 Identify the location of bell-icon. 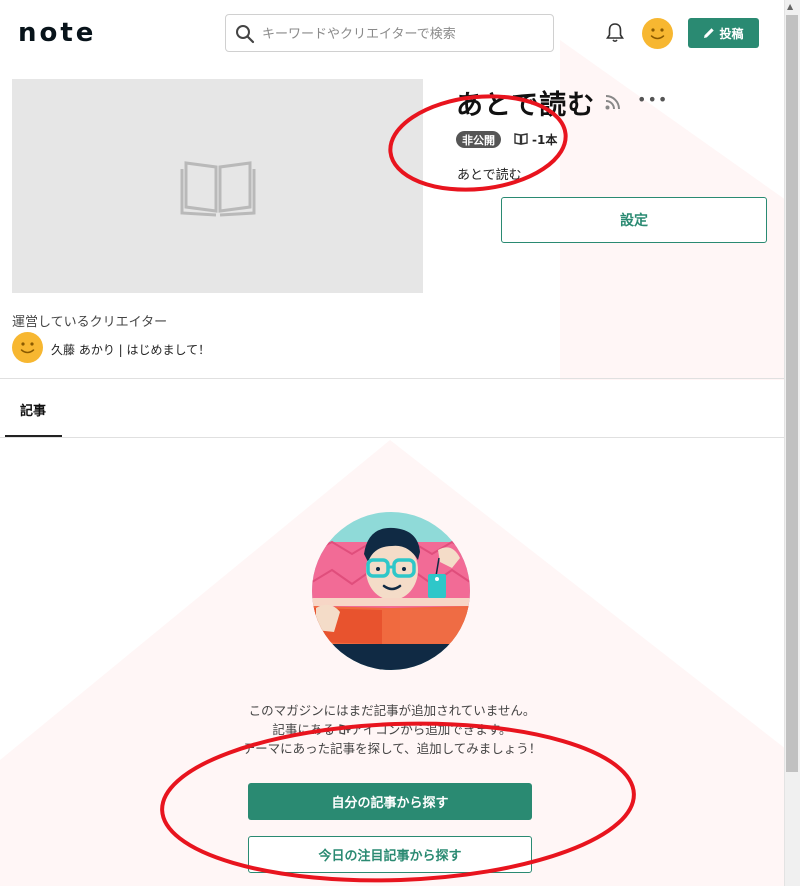
(615, 33).